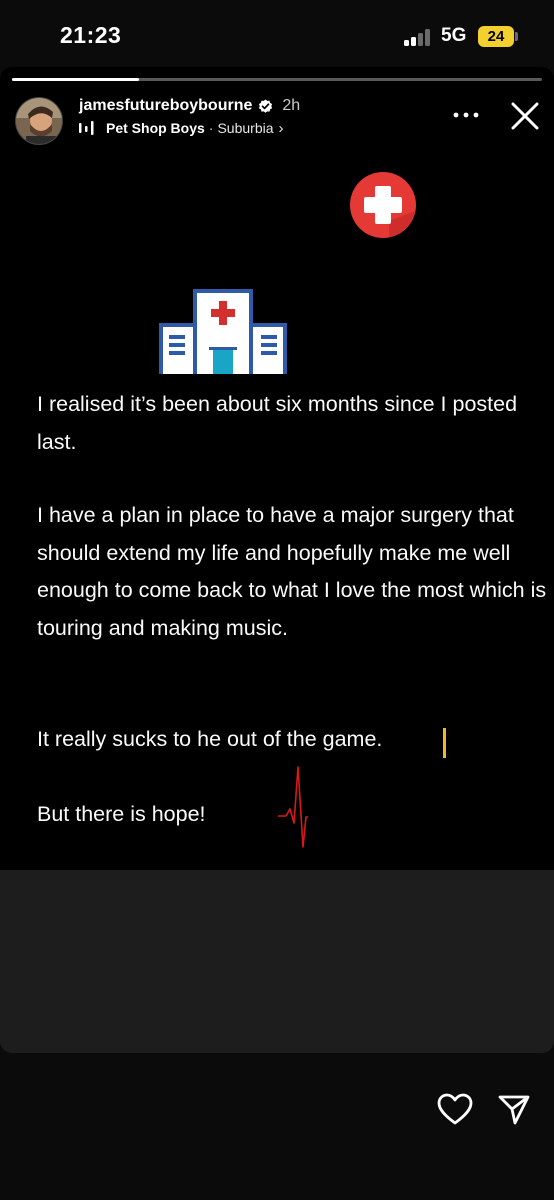 Image resolution: width=554 pixels, height=1200 pixels. I want to click on username: jamesfutureboybourne, so click(165, 106).